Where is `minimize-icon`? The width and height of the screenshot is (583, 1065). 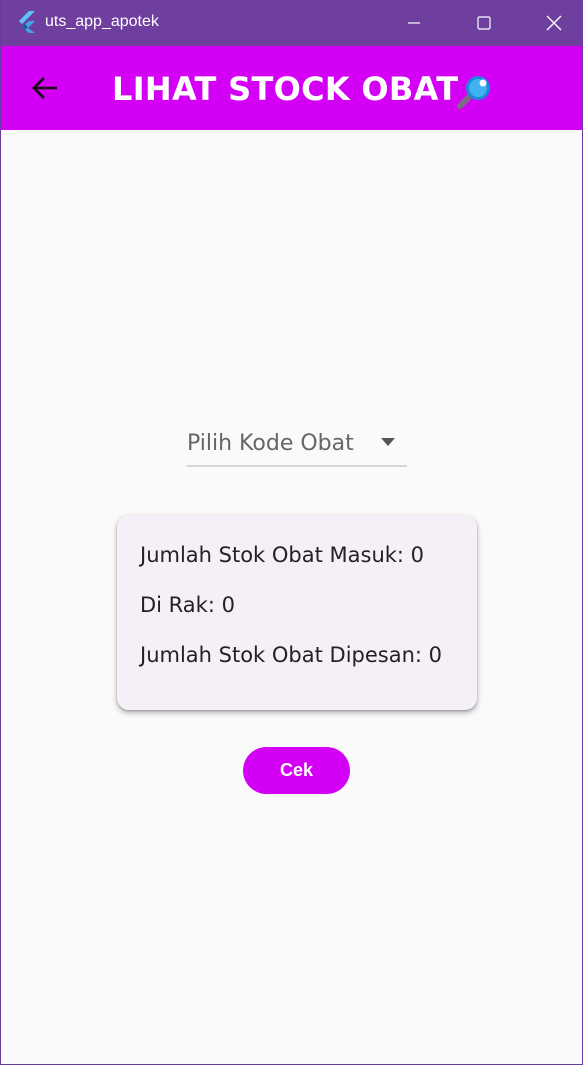 minimize-icon is located at coordinates (414, 23).